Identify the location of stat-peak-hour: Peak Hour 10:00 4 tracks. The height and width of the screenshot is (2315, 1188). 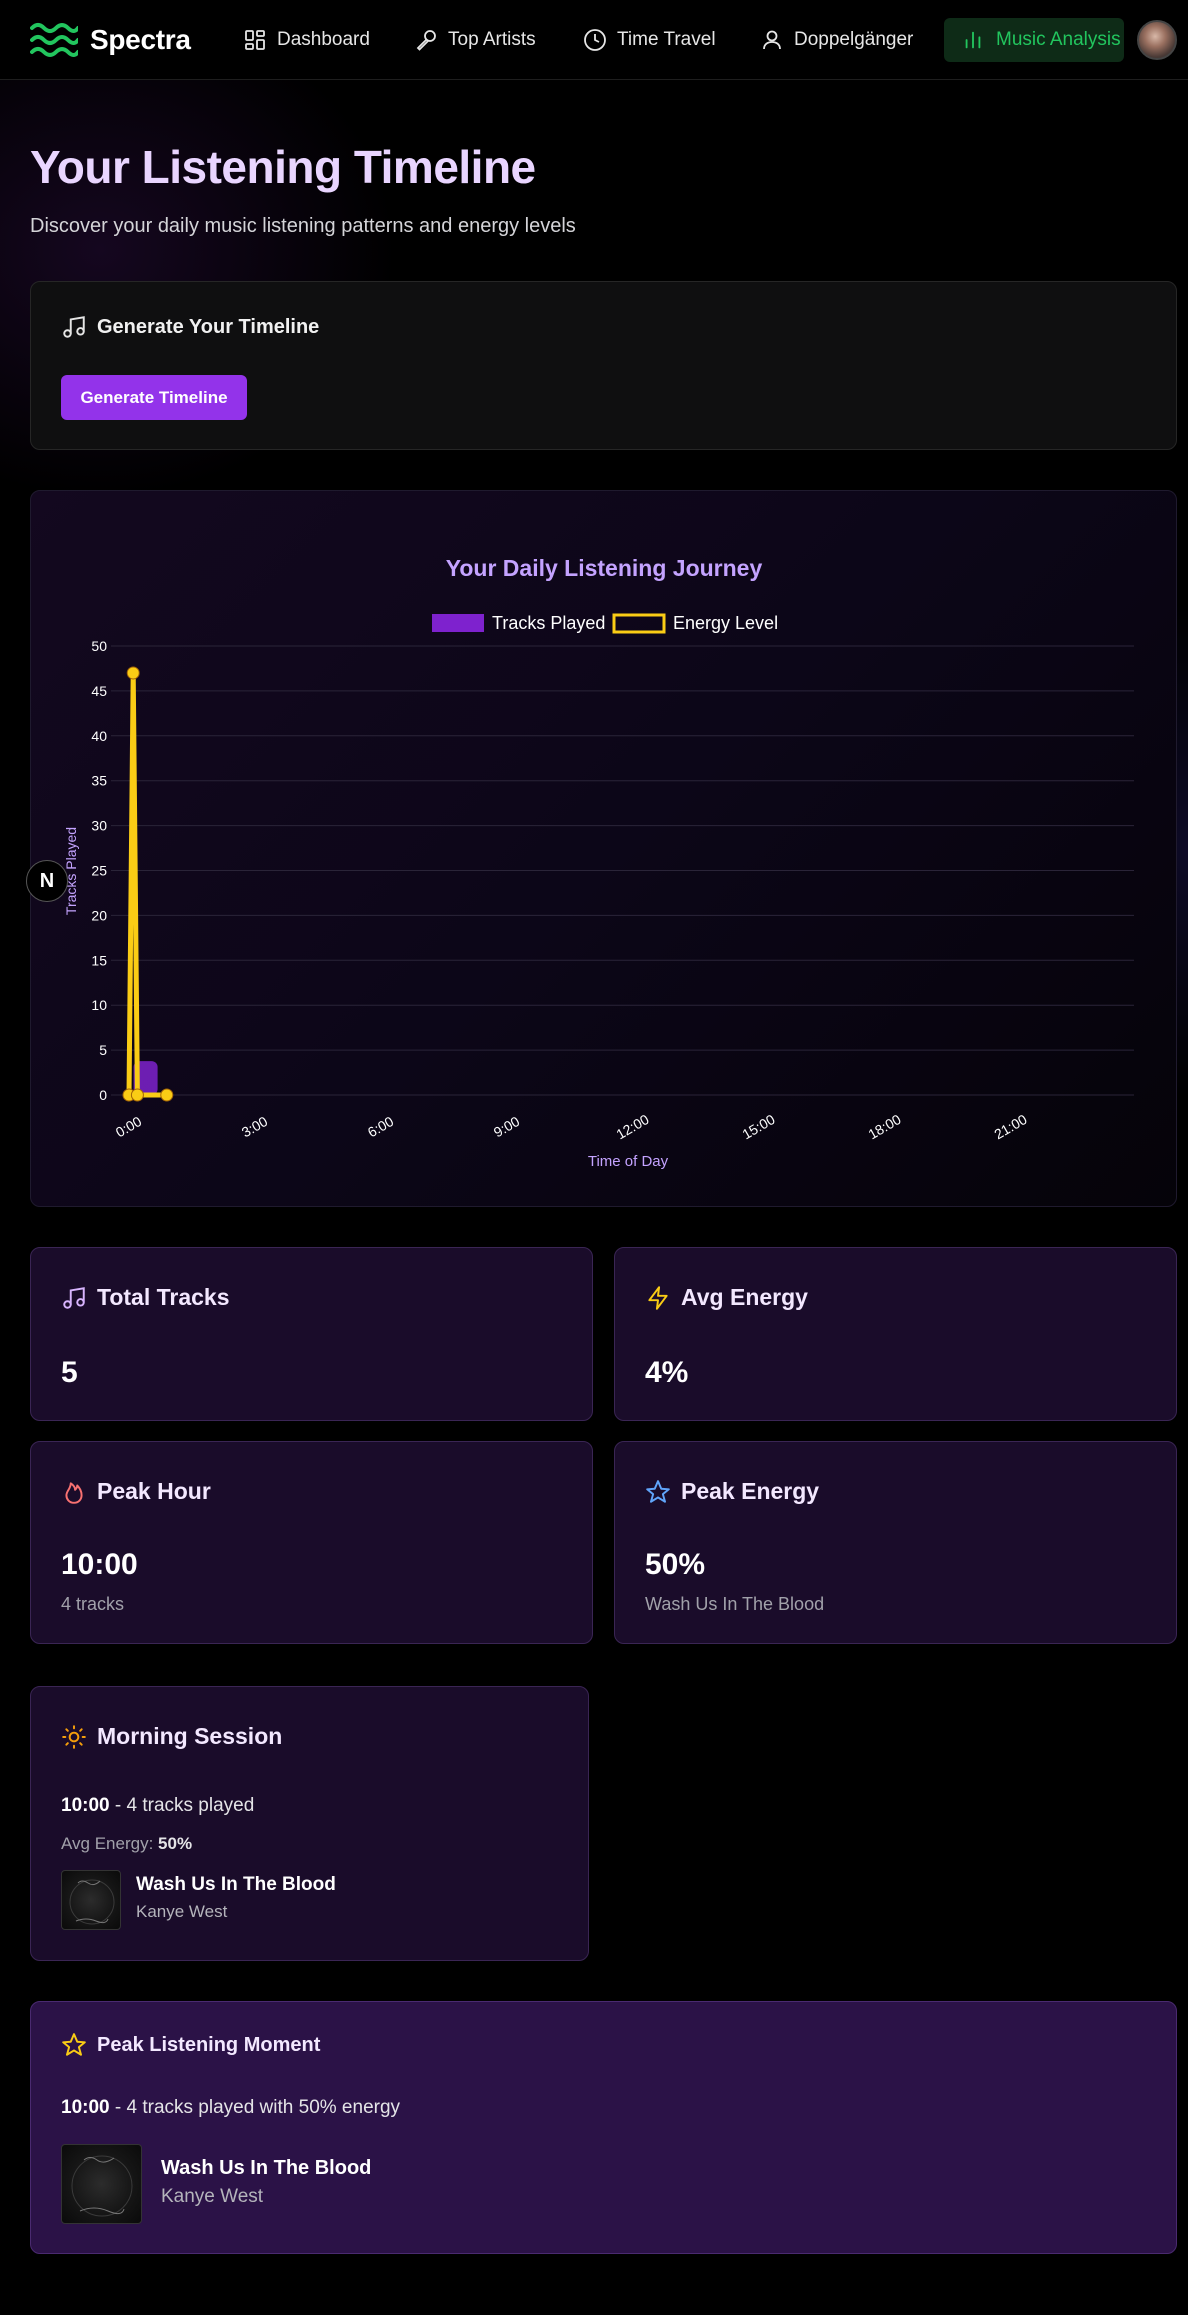
(311, 1542).